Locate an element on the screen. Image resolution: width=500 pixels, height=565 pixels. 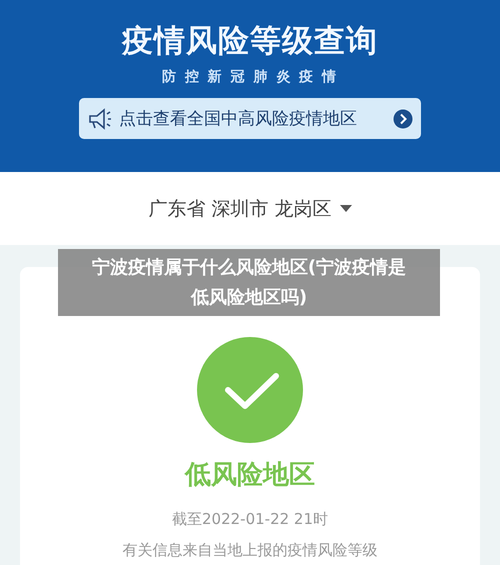
update-time: 截至2022-01-22 21时 is located at coordinates (250, 519).